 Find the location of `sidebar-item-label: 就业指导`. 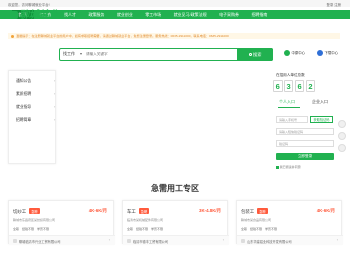

sidebar-item-label: 就业指导 is located at coordinates (24, 107).